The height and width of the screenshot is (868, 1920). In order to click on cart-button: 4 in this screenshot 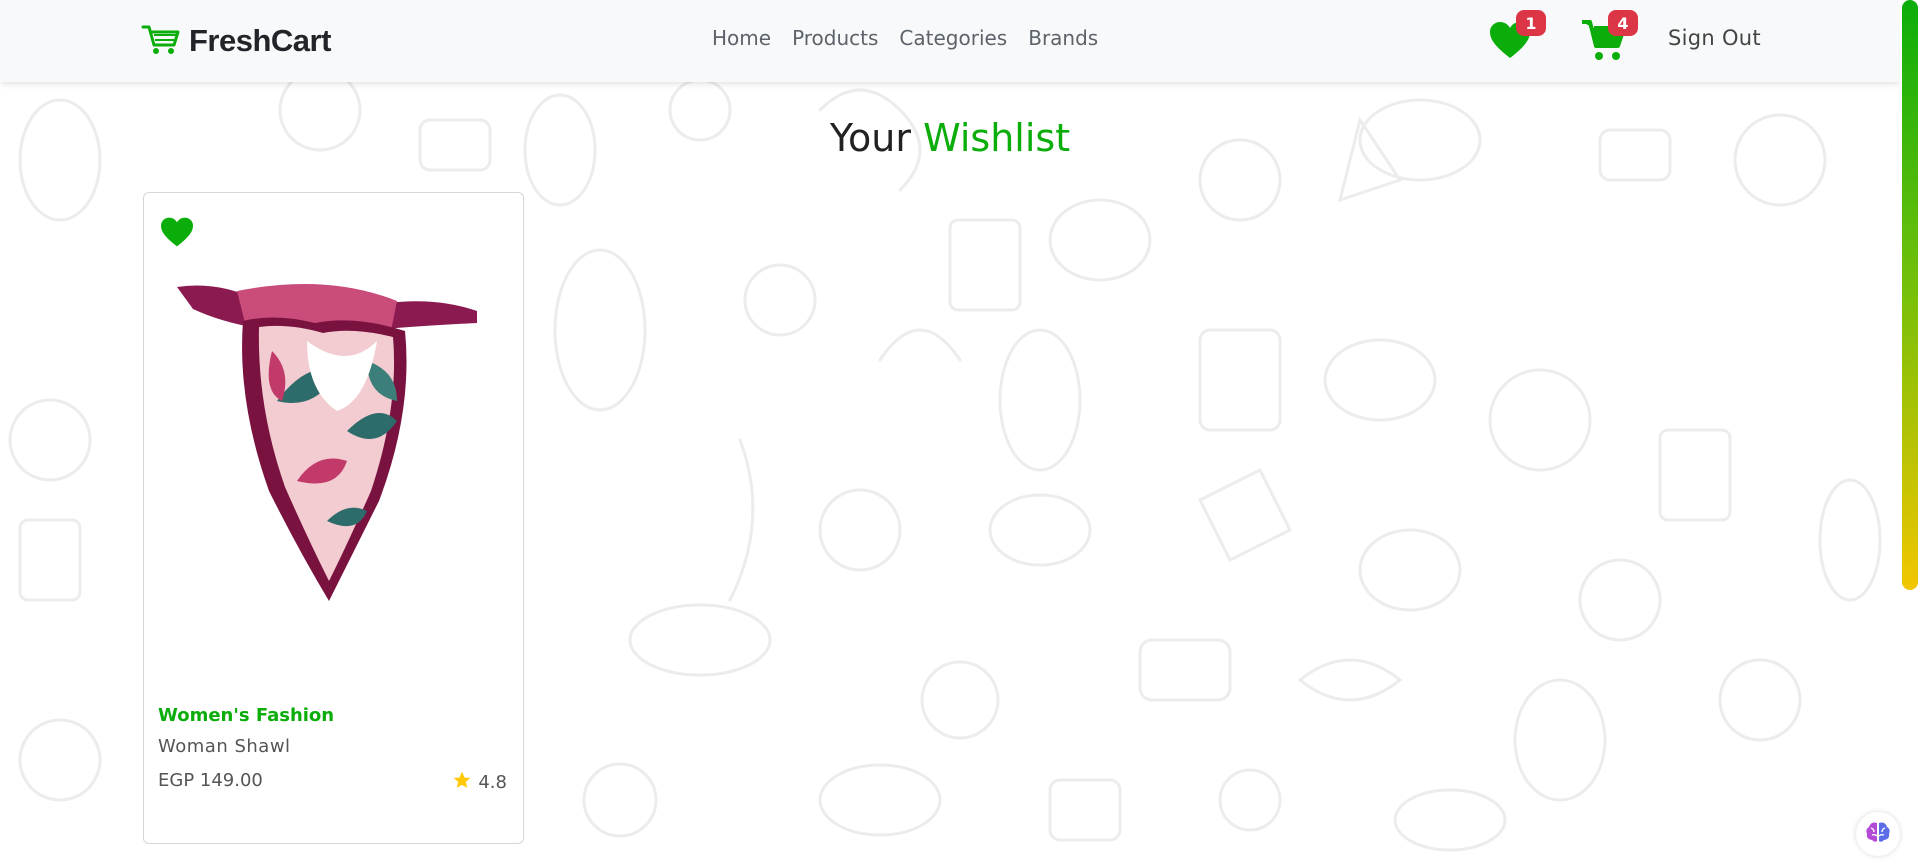, I will do `click(1609, 35)`.